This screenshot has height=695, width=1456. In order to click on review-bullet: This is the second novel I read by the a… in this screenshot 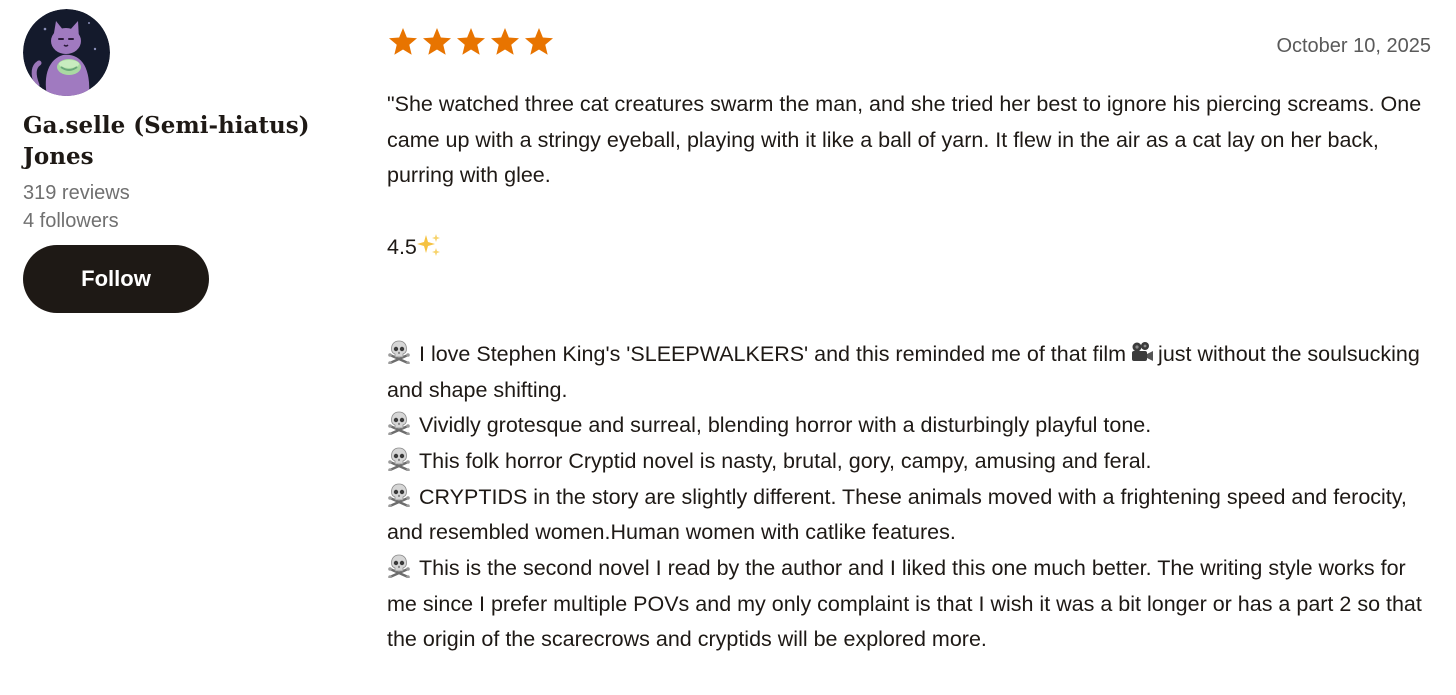, I will do `click(912, 604)`.